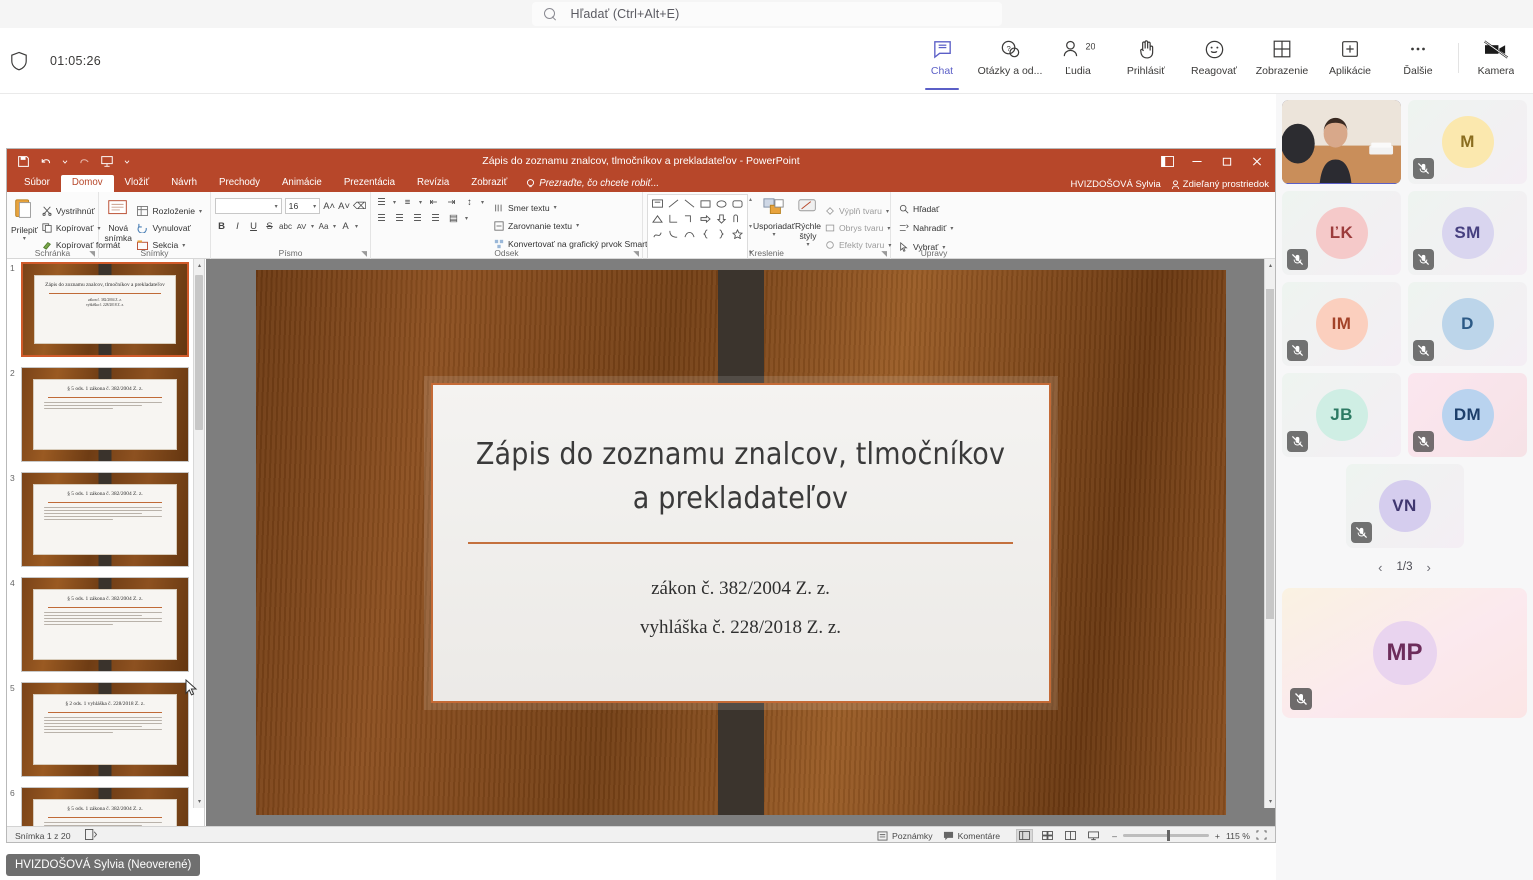 The height and width of the screenshot is (880, 1533). Describe the element at coordinates (673, 219) in the screenshot. I see `shape-corner` at that location.